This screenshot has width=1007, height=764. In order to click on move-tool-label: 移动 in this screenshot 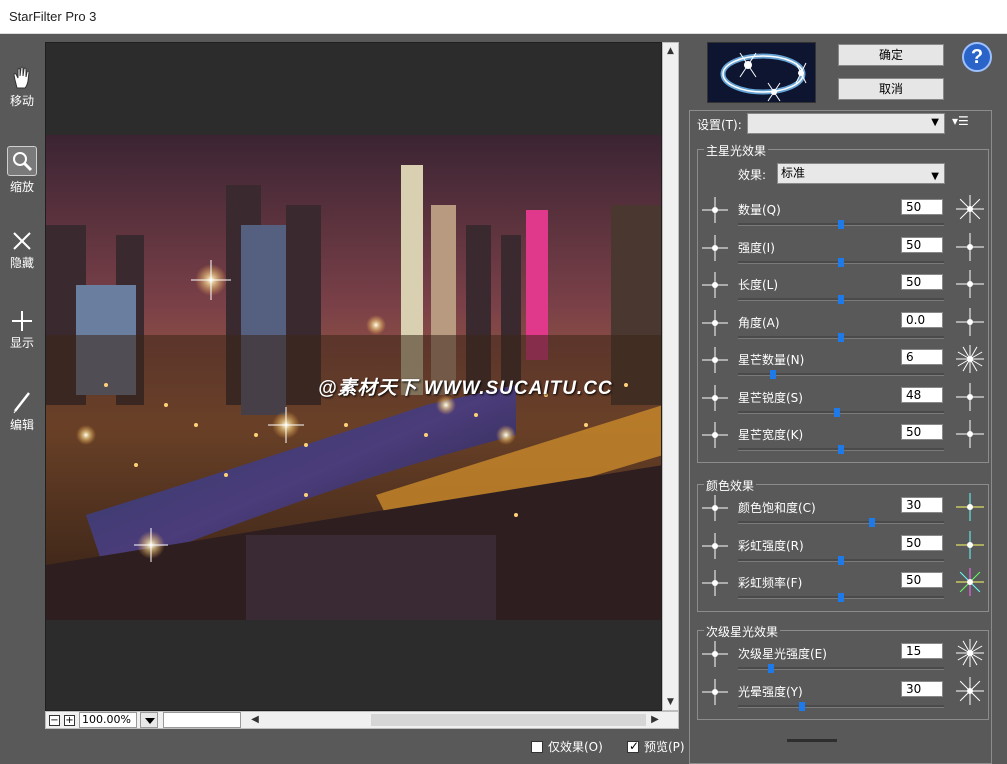, I will do `click(21, 101)`.